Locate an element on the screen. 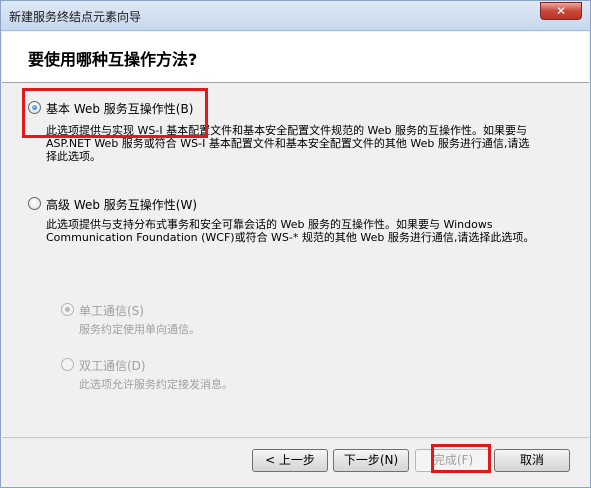 The height and width of the screenshot is (488, 591). page-title: 要使用哪种互操作方法? is located at coordinates (113, 59).